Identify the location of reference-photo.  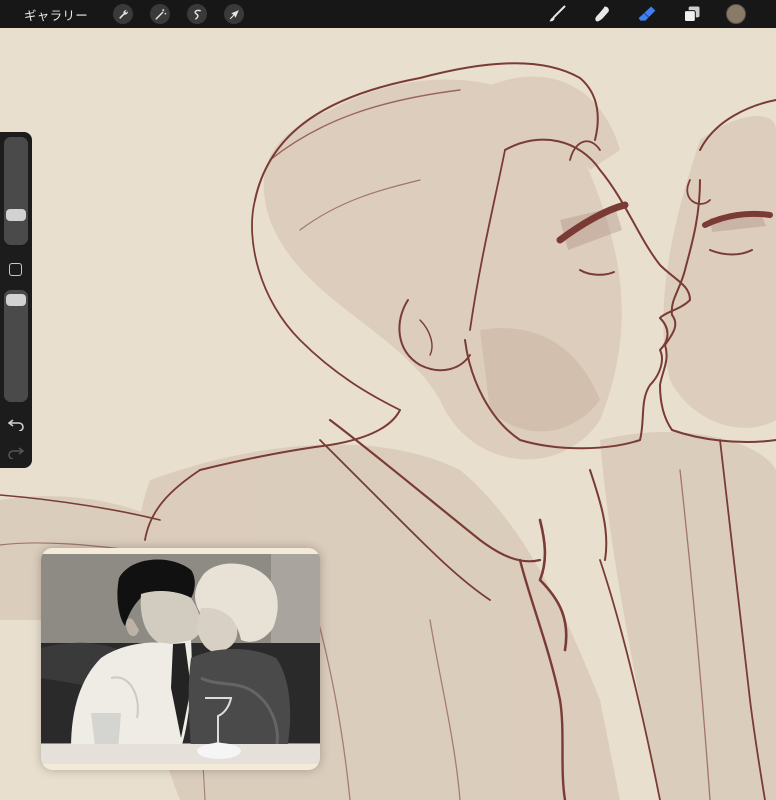
(180, 659).